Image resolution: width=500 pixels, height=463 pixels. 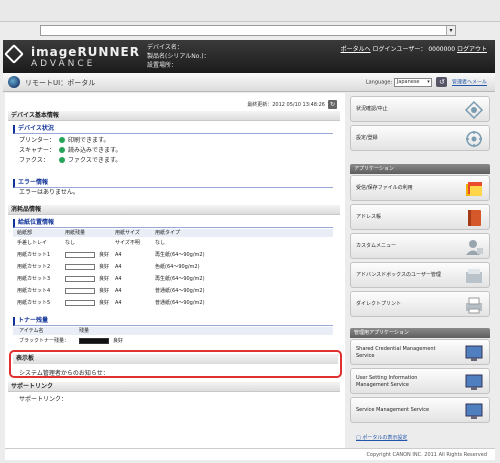 What do you see at coordinates (367, 138) in the screenshot?
I see `tile-settings-label: 設定/登録` at bounding box center [367, 138].